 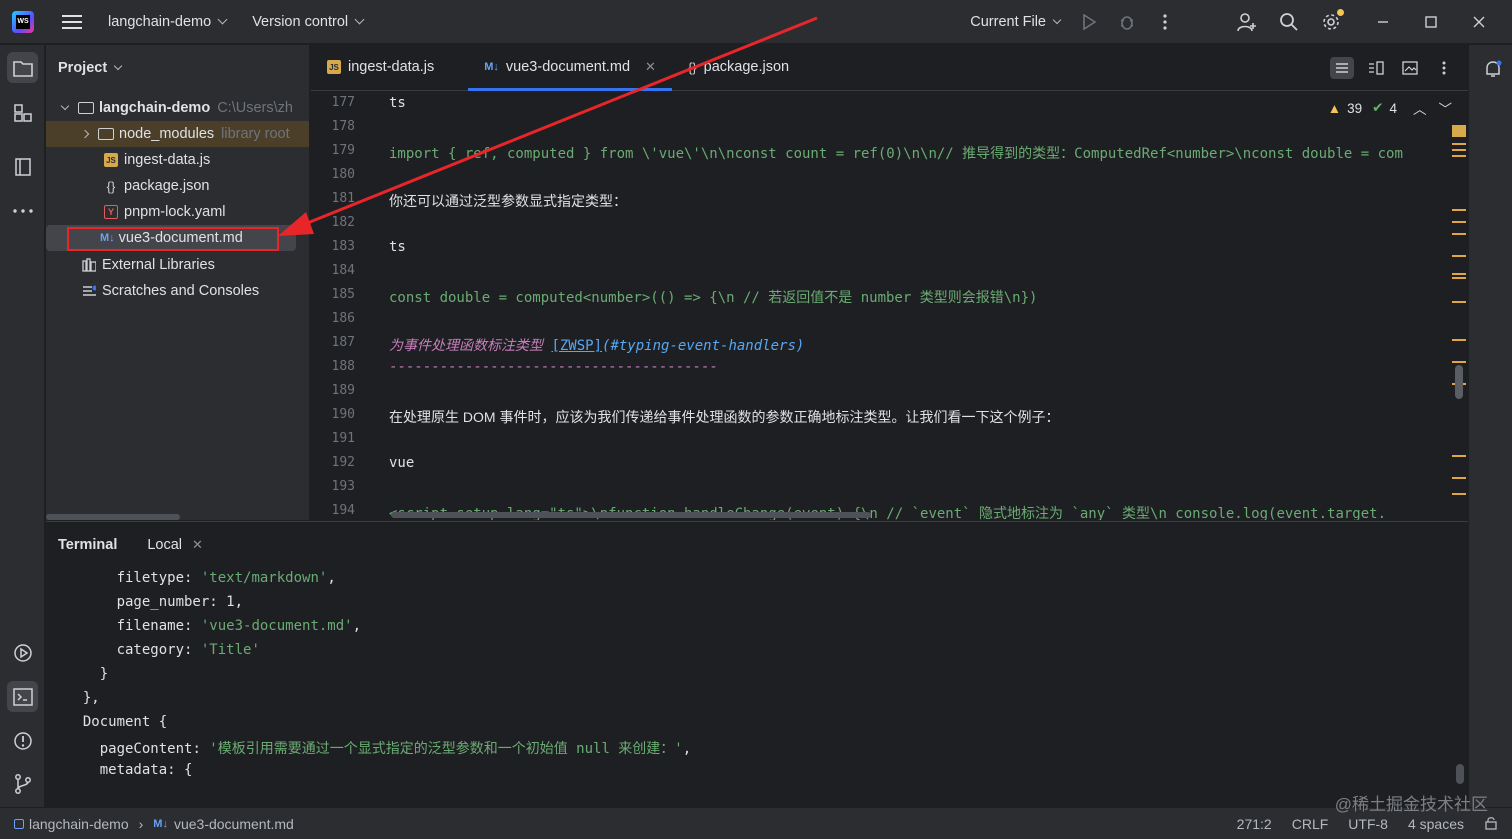 I want to click on bookmarks-icon, so click(x=22, y=166).